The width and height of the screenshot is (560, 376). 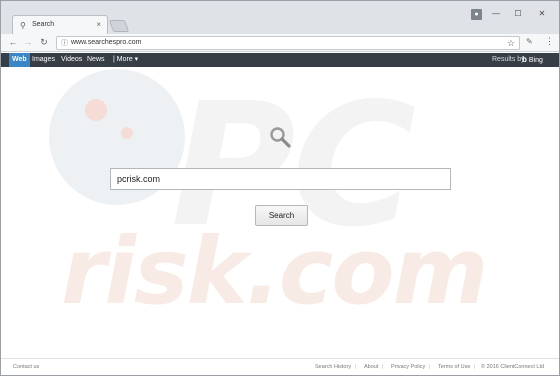 I want to click on forward-button: →, so click(x=28, y=42).